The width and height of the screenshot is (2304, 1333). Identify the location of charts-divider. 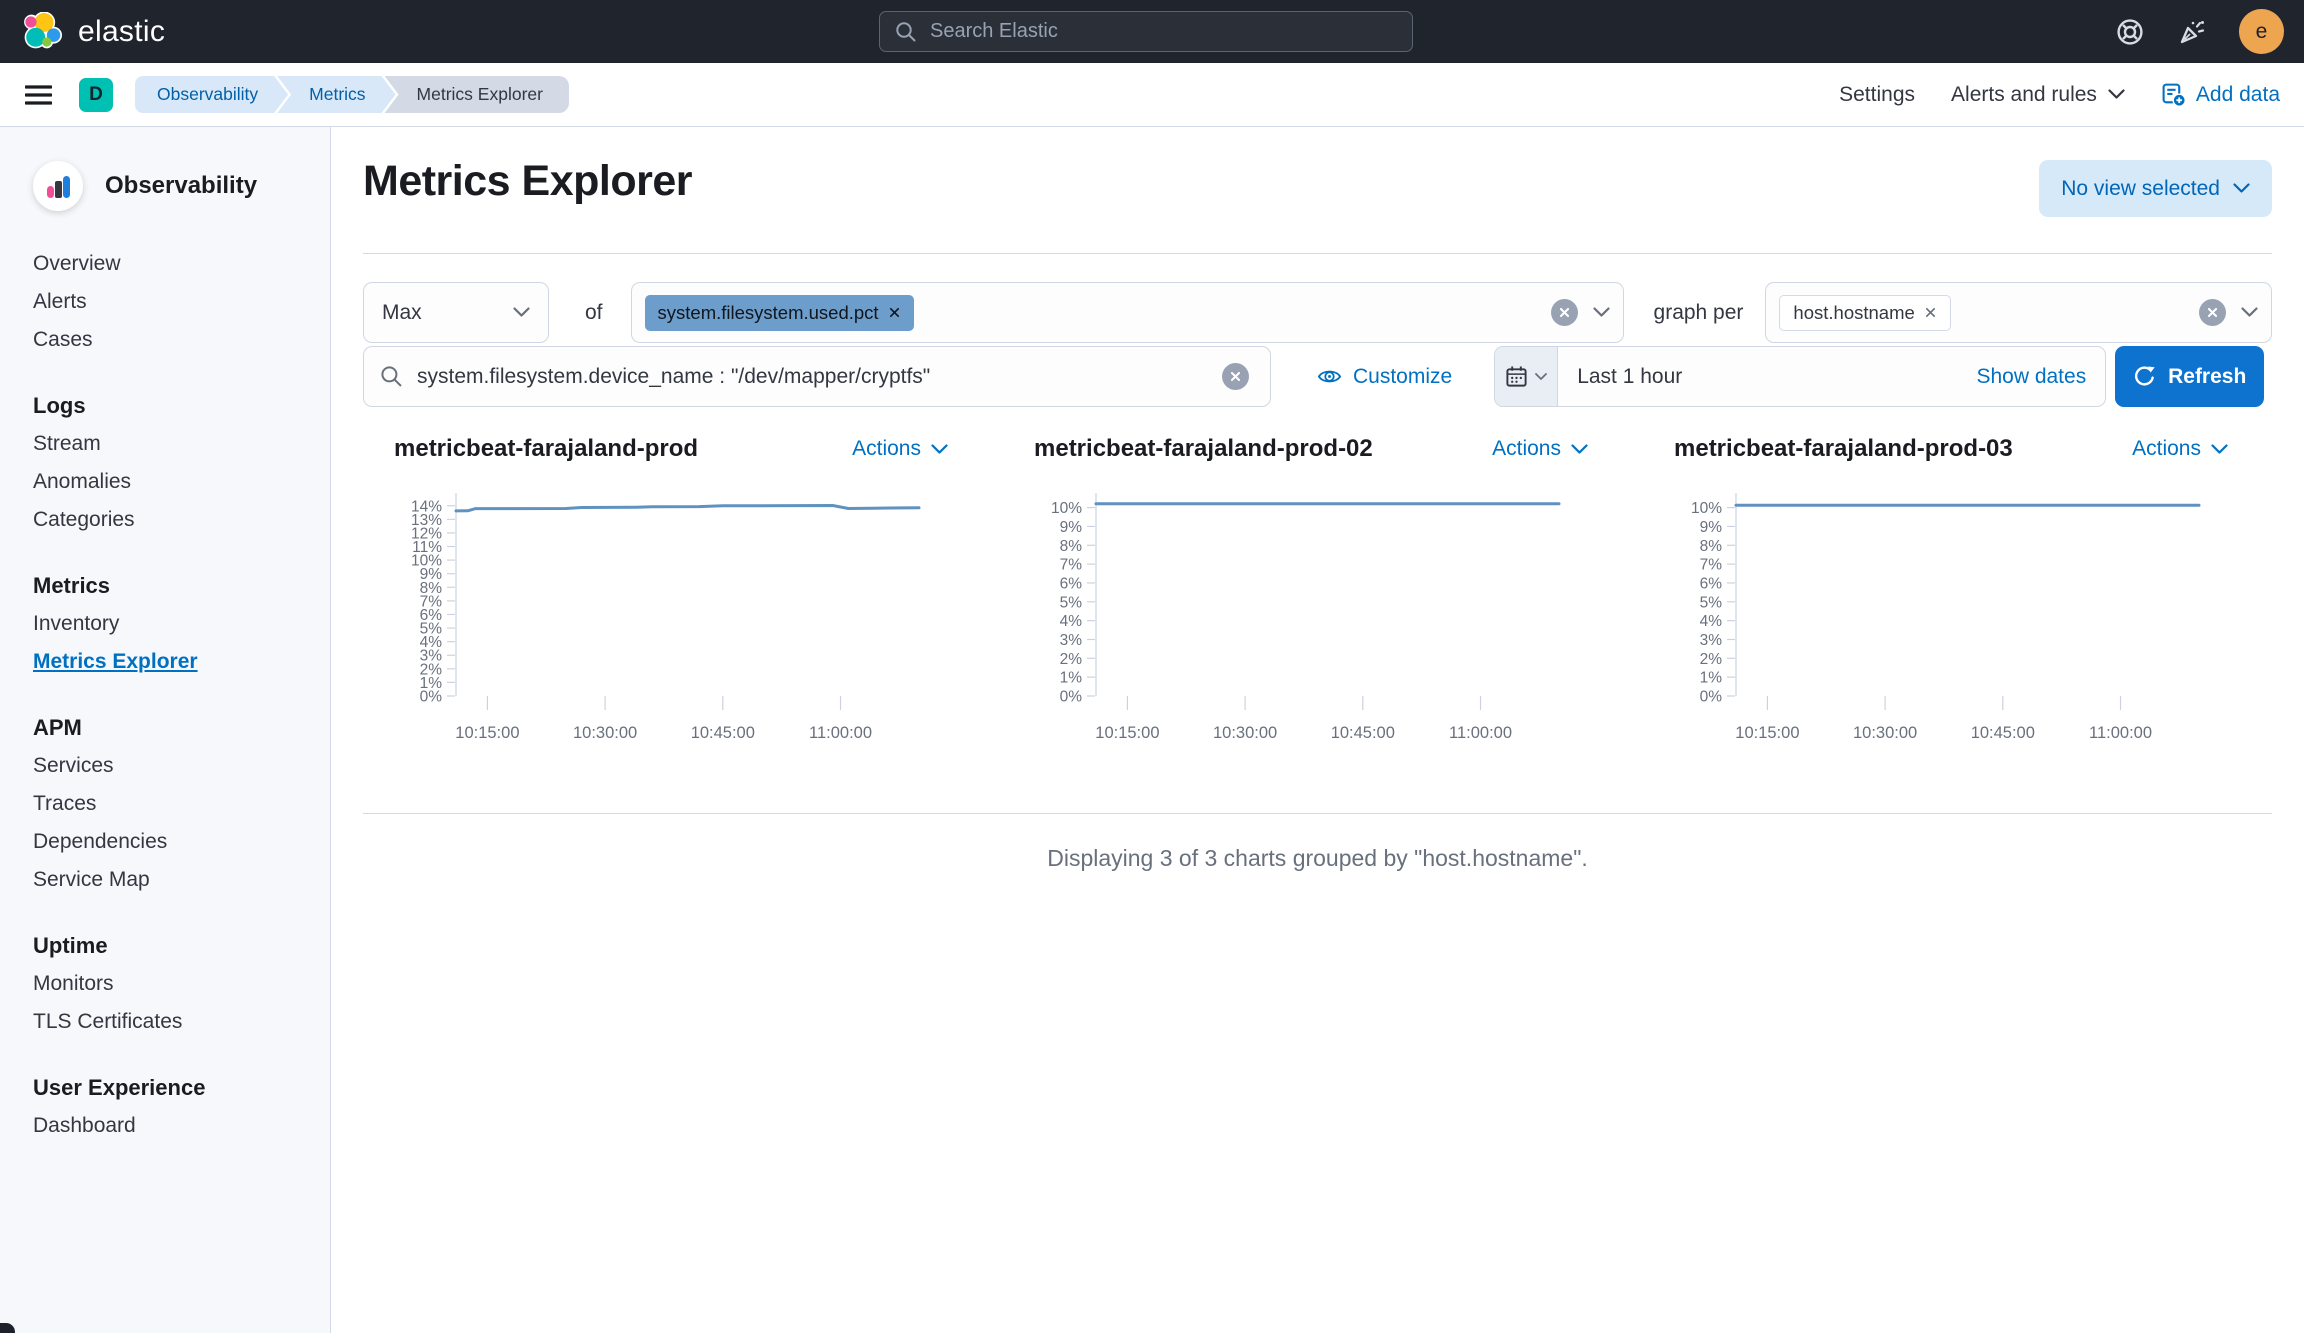
(1317, 813).